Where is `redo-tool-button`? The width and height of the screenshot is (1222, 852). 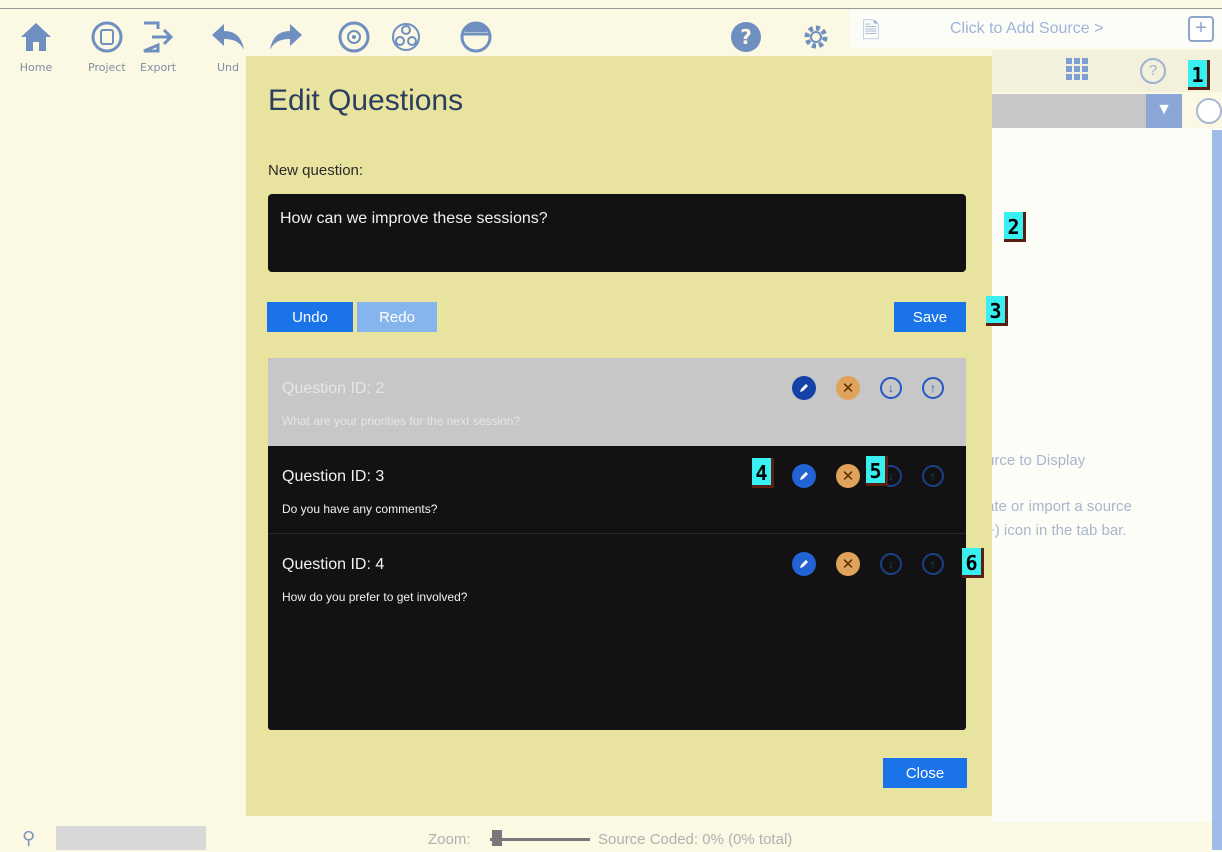
redo-tool-button is located at coordinates (286, 37).